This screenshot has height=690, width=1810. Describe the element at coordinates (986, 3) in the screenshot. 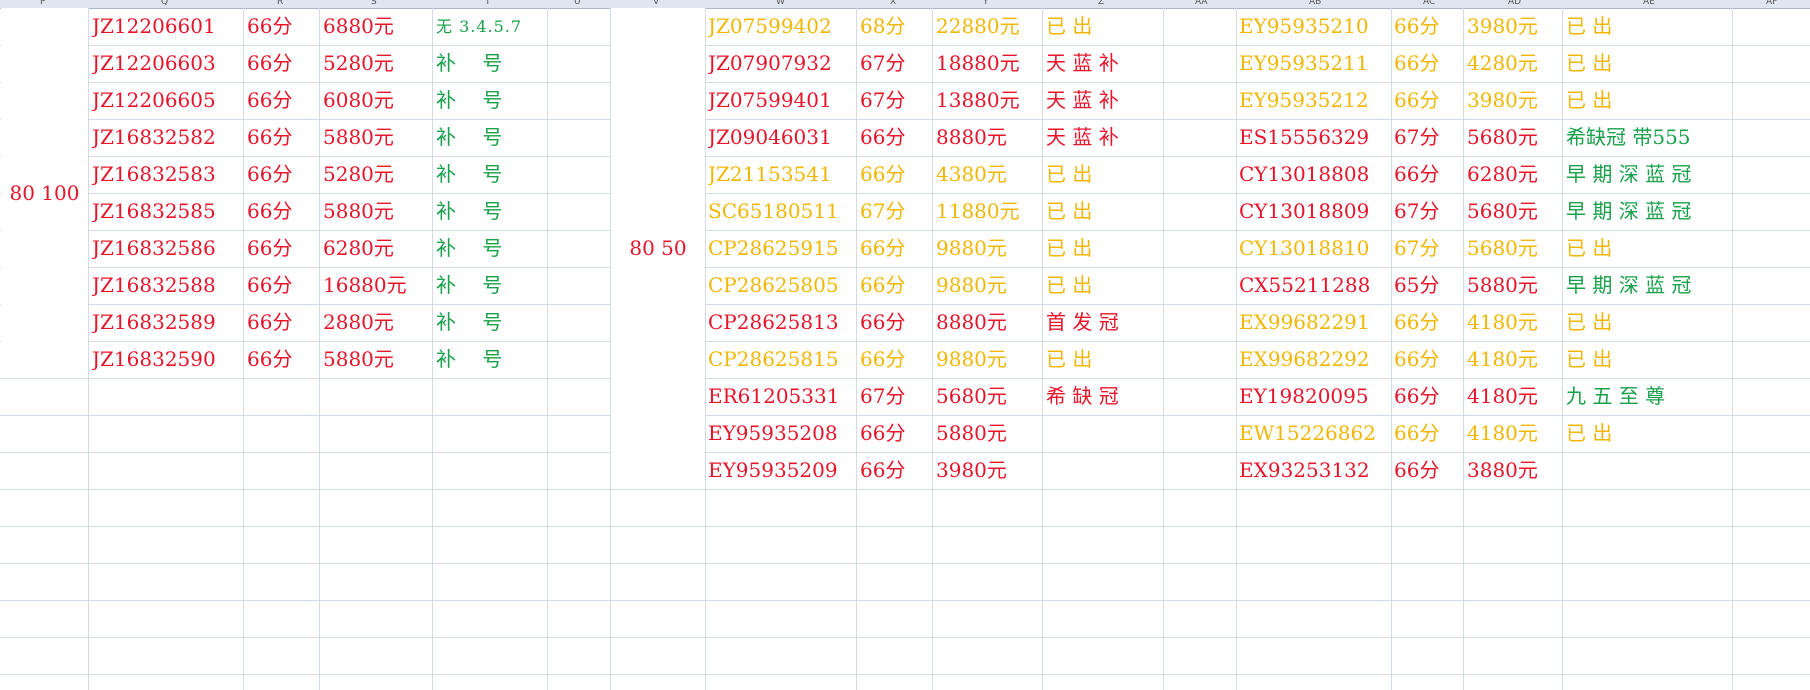

I see `column-header-y: Y` at that location.